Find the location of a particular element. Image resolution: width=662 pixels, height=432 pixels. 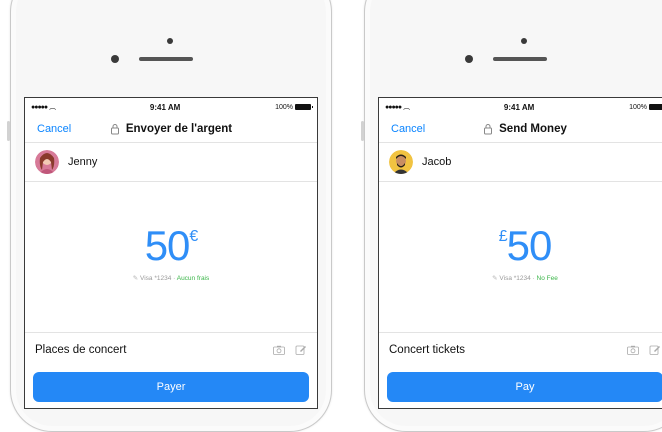

payment-method: ✎ Visa *1234 · Aucun frais is located at coordinates (171, 278).